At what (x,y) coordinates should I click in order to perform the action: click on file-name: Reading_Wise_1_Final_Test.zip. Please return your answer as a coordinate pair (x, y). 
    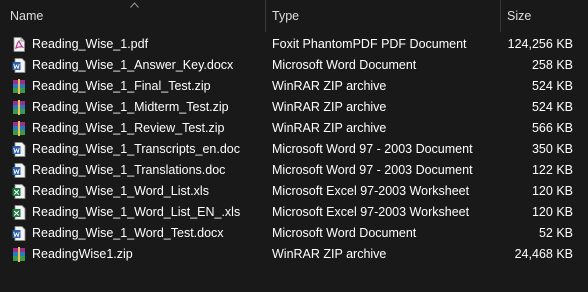
    Looking at the image, I should click on (121, 86).